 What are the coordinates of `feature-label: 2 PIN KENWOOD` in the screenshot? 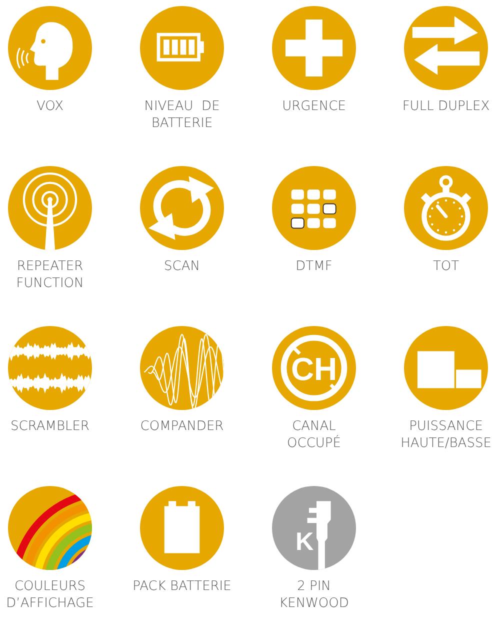 It's located at (314, 595).